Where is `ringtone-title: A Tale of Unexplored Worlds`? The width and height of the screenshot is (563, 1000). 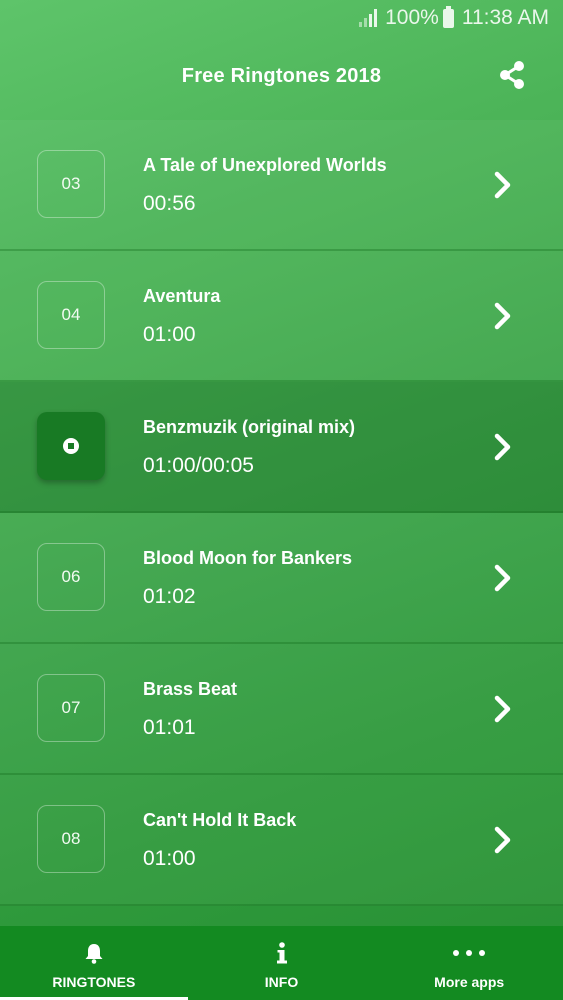
ringtone-title: A Tale of Unexplored Worlds is located at coordinates (265, 165).